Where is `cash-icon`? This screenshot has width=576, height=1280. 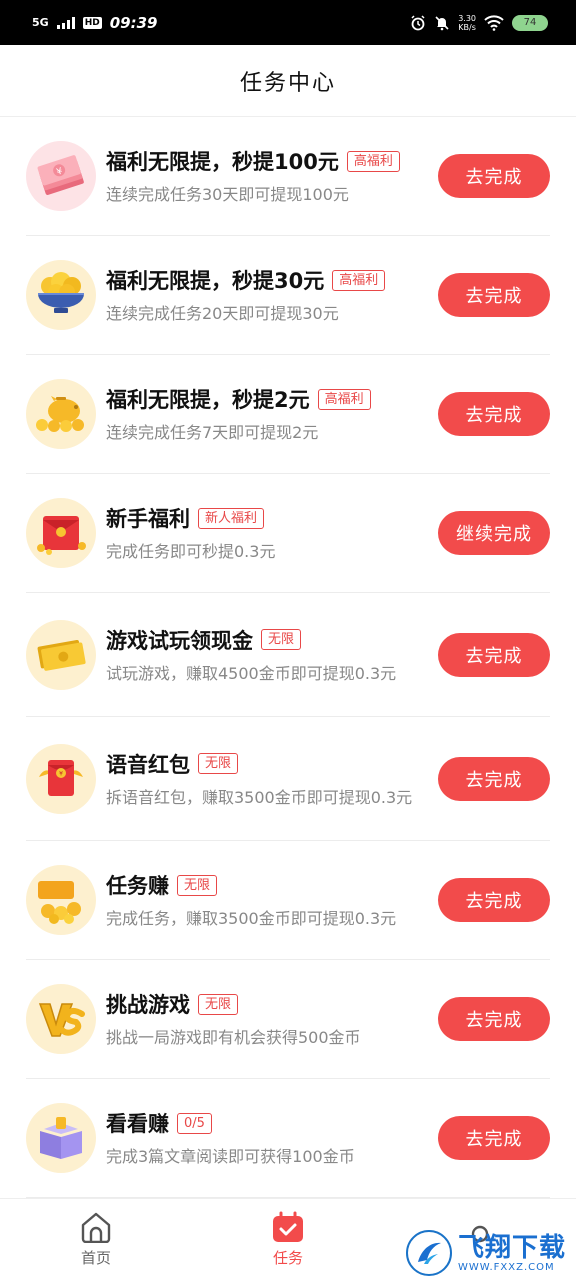
cash-icon is located at coordinates (61, 654).